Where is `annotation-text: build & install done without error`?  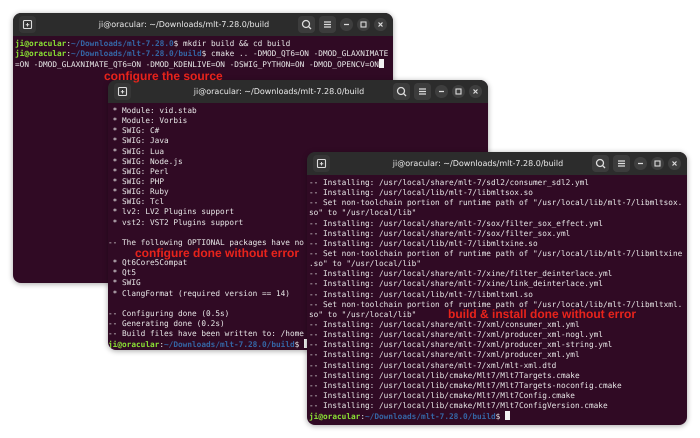
annotation-text: build & install done without error is located at coordinates (542, 314).